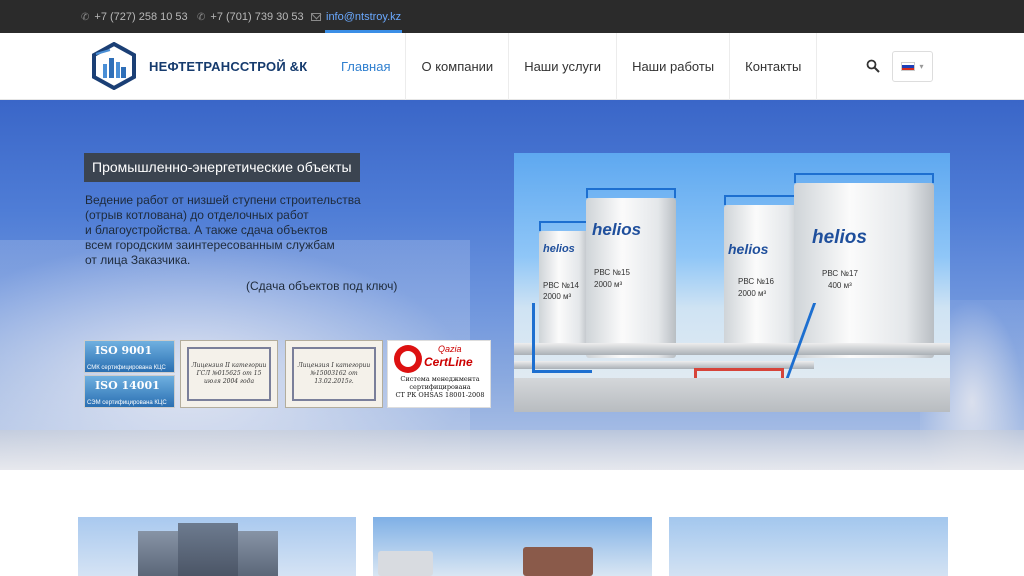 This screenshot has width=1024, height=576. I want to click on iso-14001-badge: ISO 14001 СЭМ сертифицирована КЦС, so click(129, 391).